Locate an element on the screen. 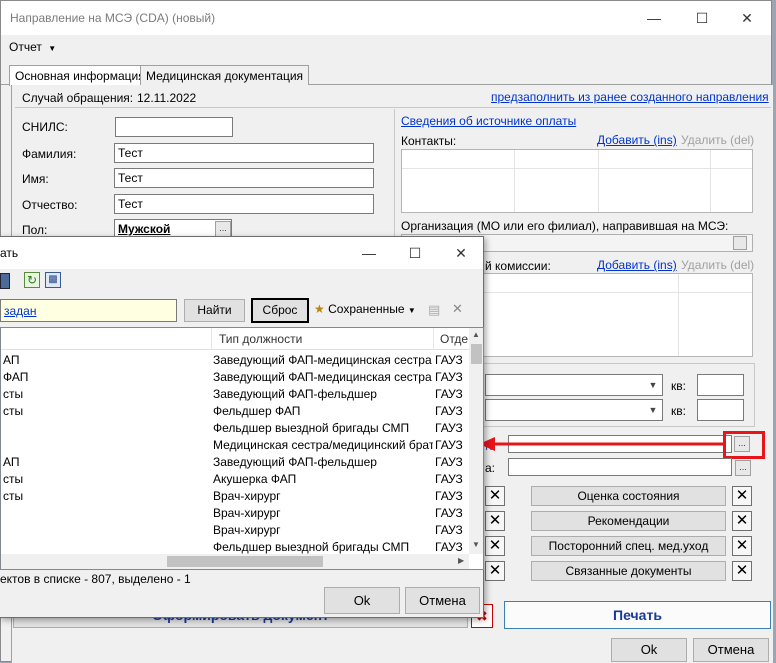  scroll-thumb is located at coordinates (476, 354).